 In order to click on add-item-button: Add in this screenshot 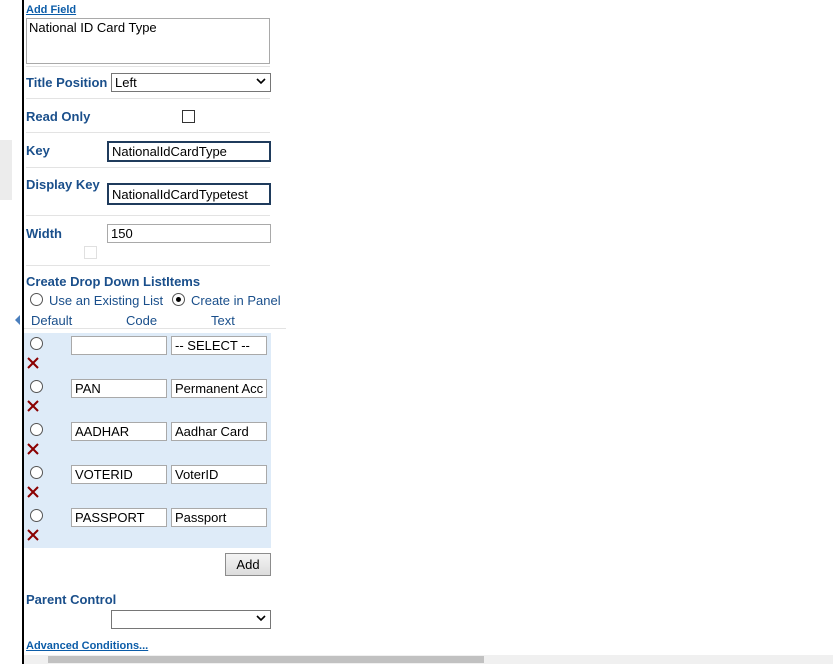, I will do `click(248, 564)`.